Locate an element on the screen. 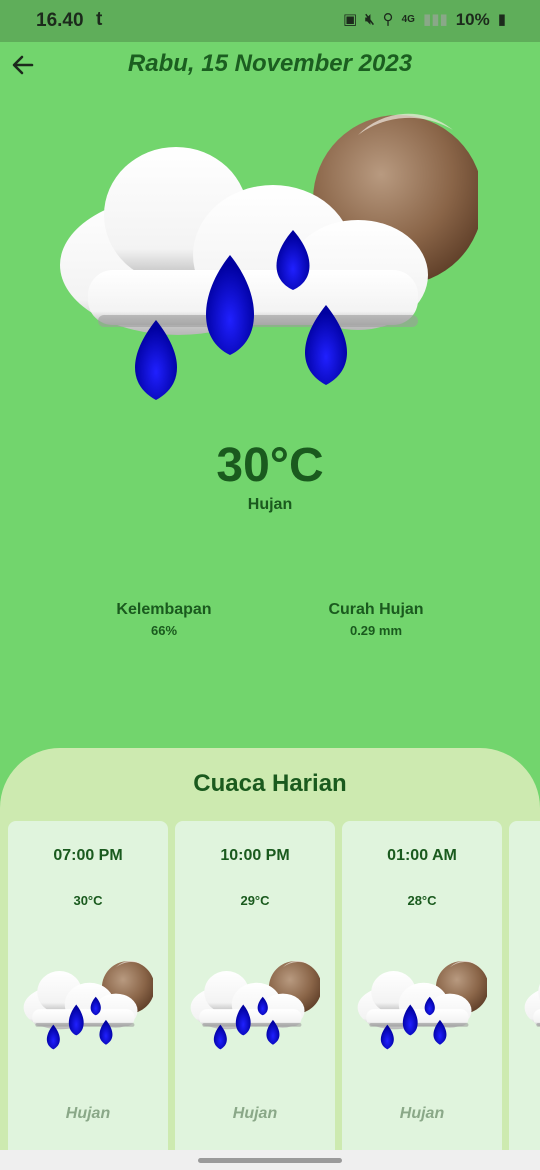  page-title: Rabu, 15 November 2023 is located at coordinates (270, 63).